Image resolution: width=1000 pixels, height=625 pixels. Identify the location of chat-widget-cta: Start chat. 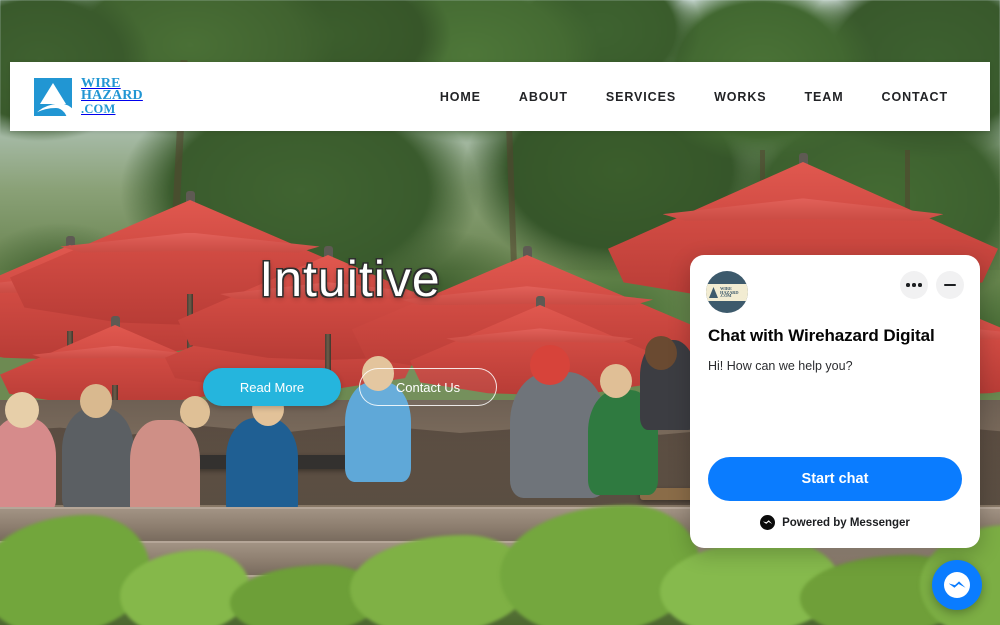
(835, 479).